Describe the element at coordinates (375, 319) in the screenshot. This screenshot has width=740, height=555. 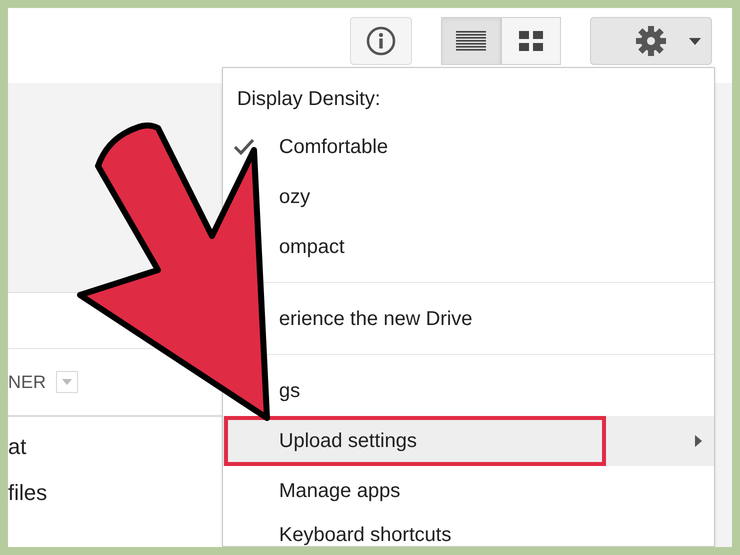
I see `menu-item: erience the new Drive` at that location.